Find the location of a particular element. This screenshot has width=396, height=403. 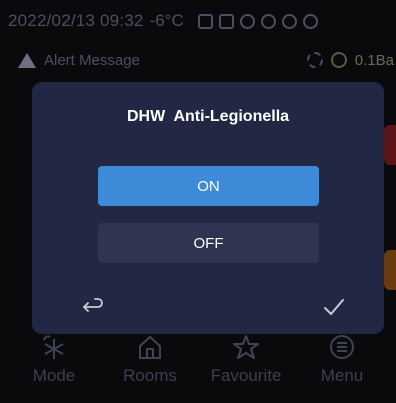

checkmark-icon is located at coordinates (334, 307).